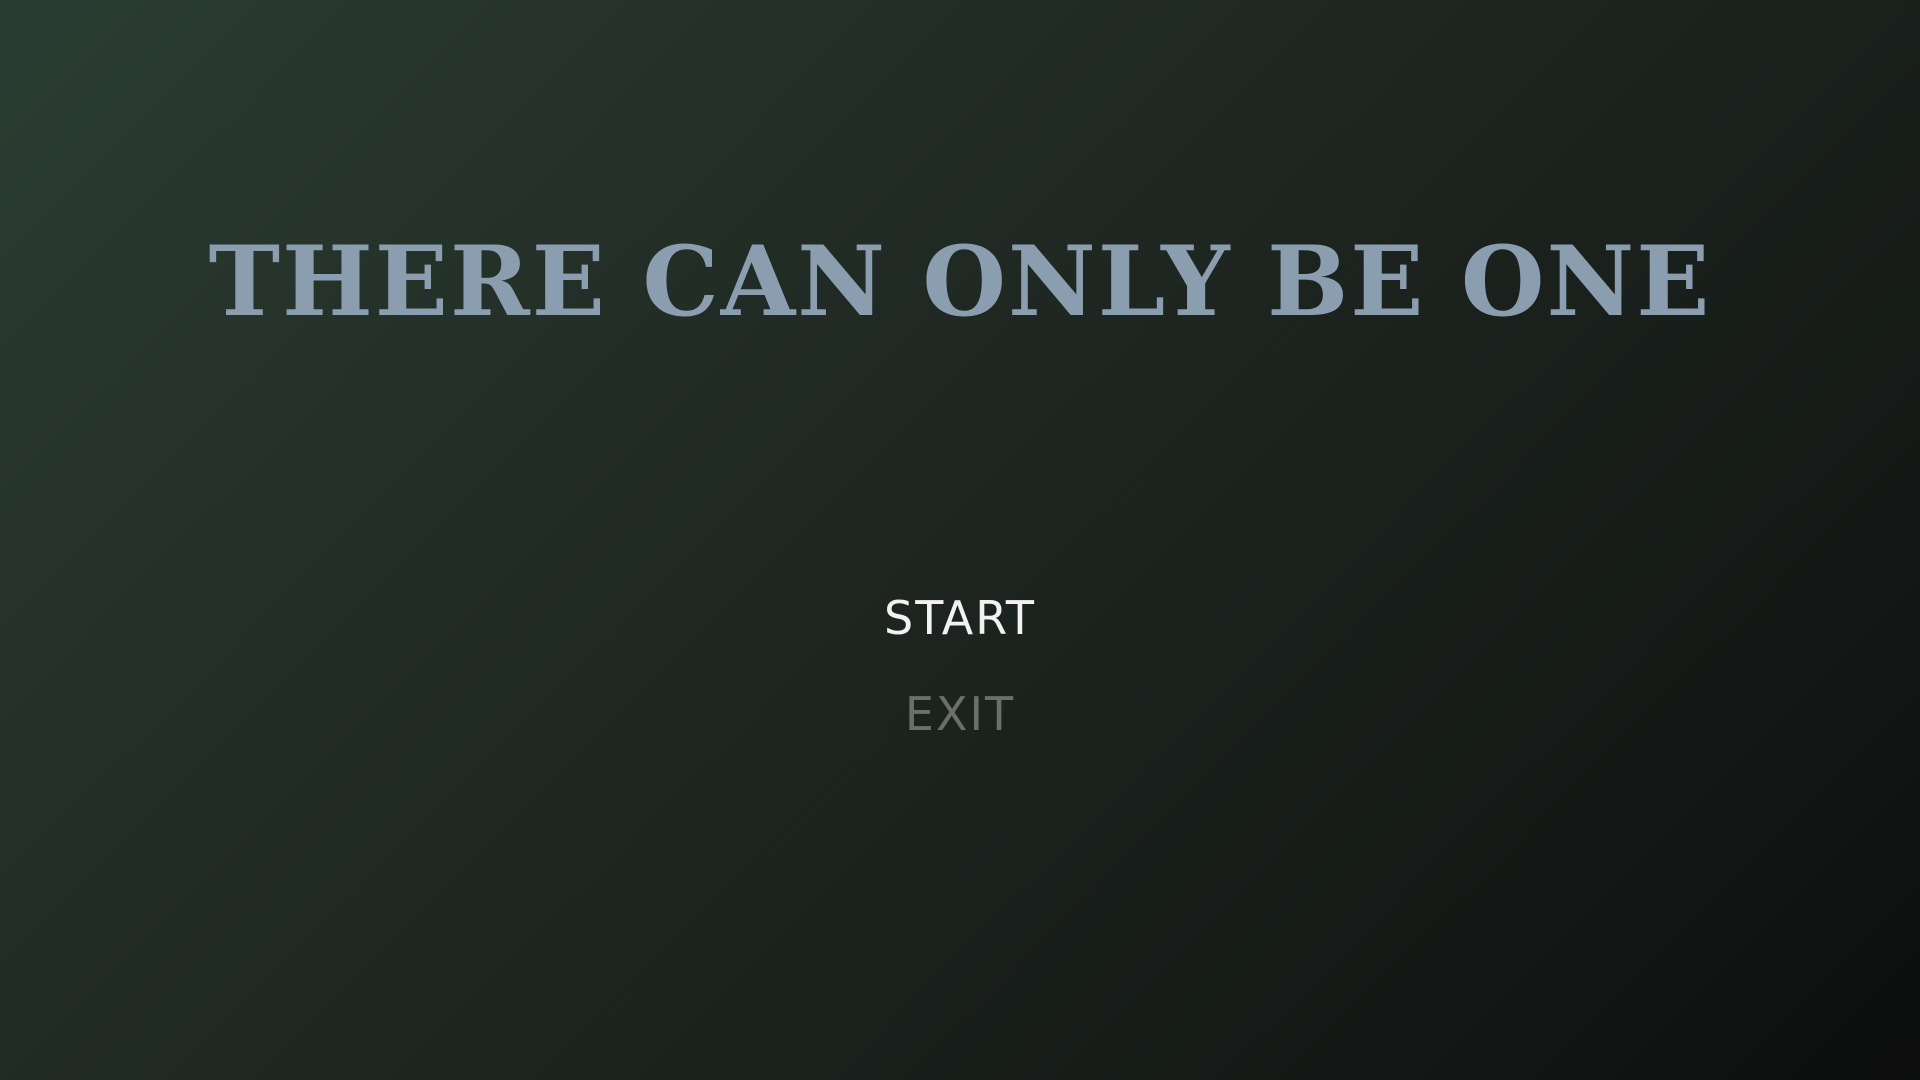 The image size is (1920, 1080). I want to click on game-title: THERE CAN ONLY BE ONE, so click(960, 281).